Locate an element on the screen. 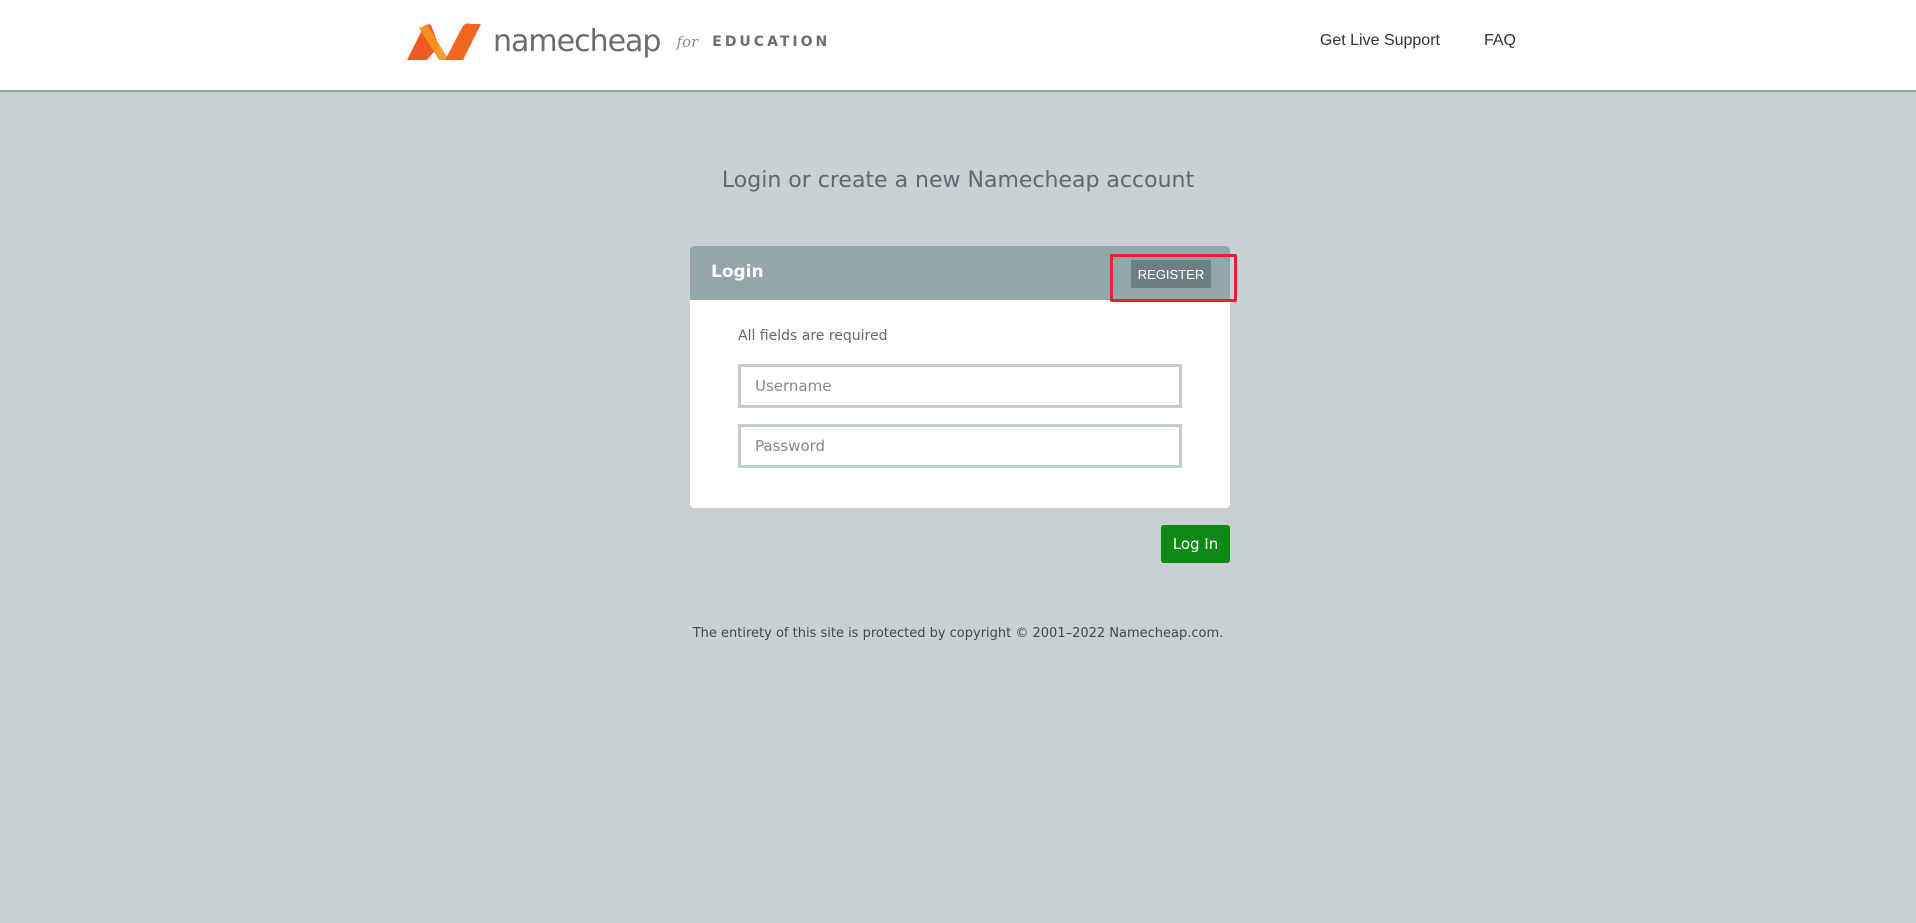 The height and width of the screenshot is (923, 1916). password-input is located at coordinates (960, 446).